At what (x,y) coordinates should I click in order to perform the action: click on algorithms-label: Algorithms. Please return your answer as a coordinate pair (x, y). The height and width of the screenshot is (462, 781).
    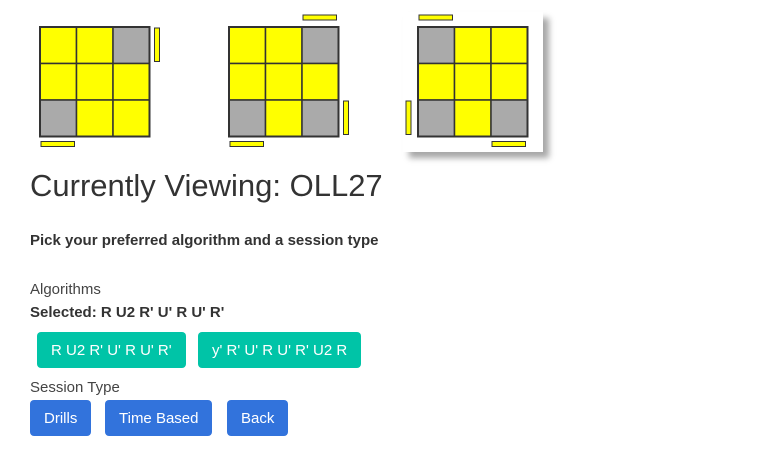
    Looking at the image, I should click on (65, 289).